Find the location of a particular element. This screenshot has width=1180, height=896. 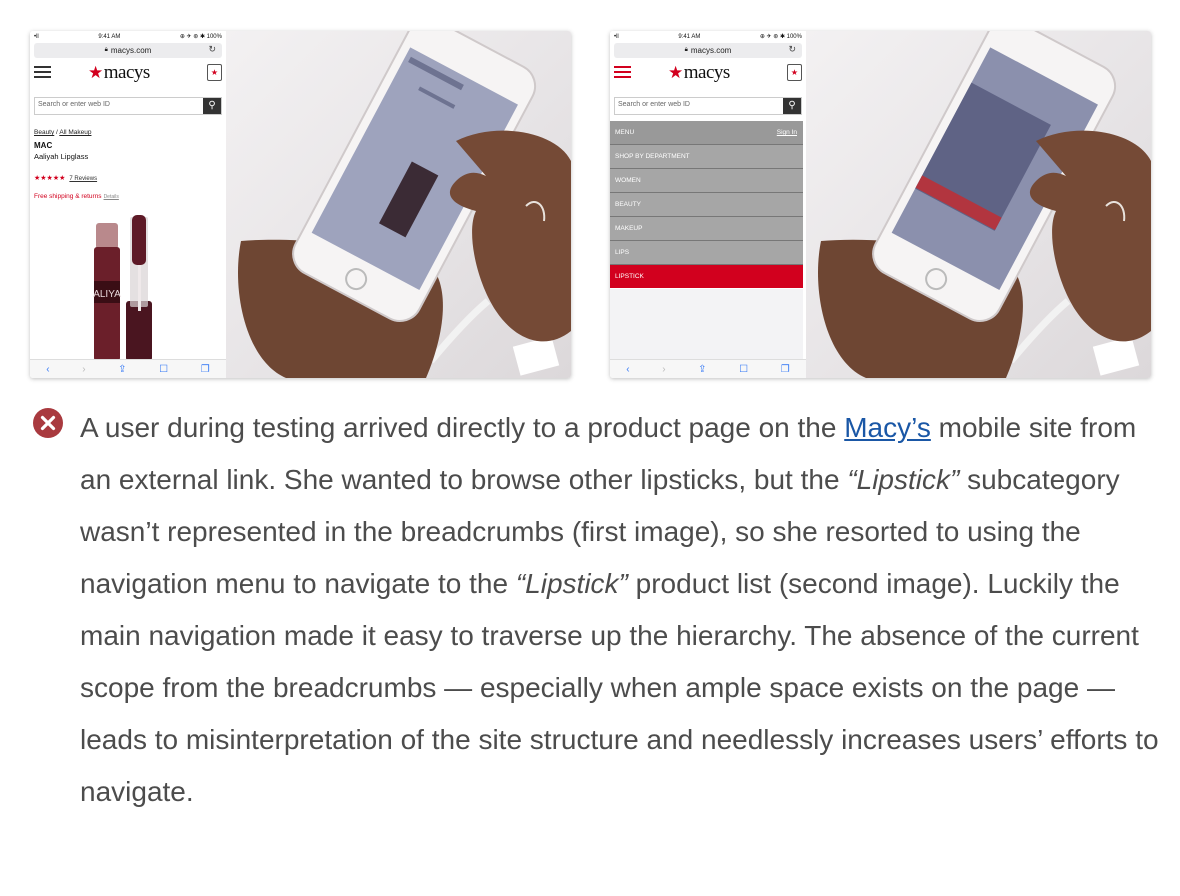

menu-item-shop-by-department: SHOP BY DEPARTMENT is located at coordinates (706, 157).